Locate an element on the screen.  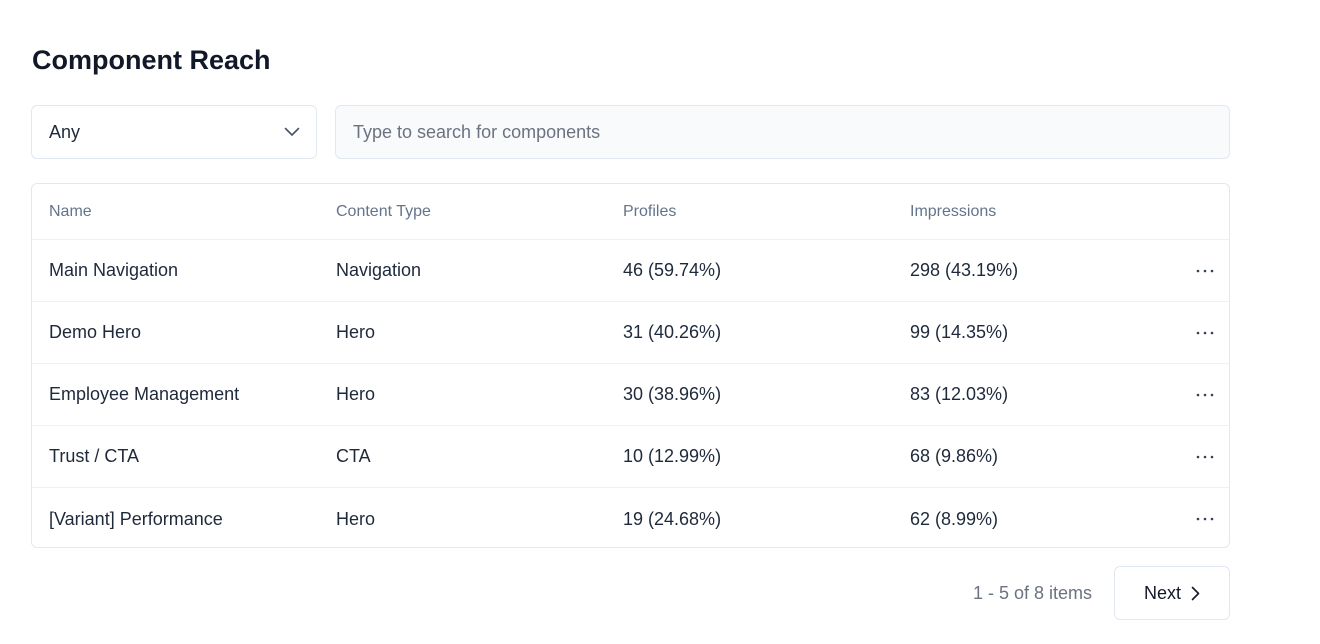
cell-profiles: 31 (40.26%) is located at coordinates (672, 332).